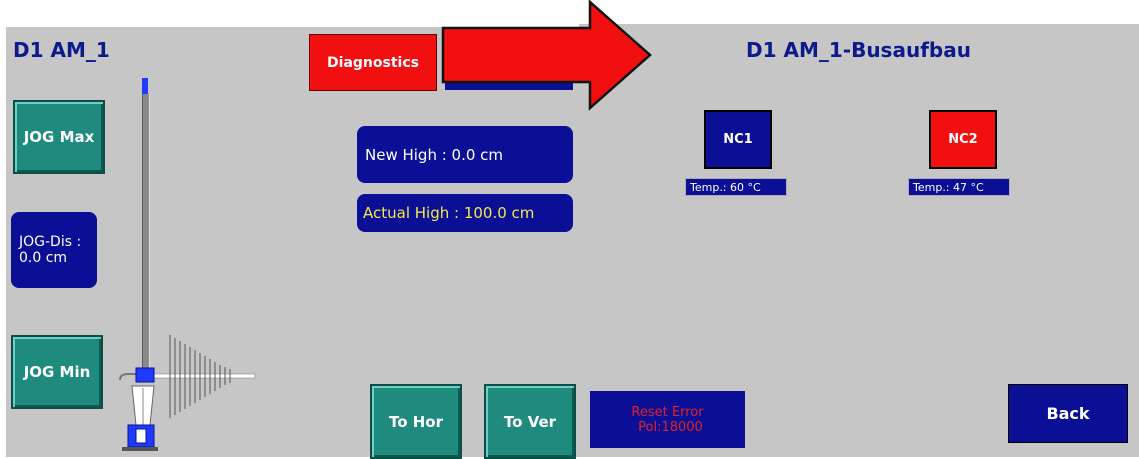 Image resolution: width=1139 pixels, height=459 pixels. Describe the element at coordinates (738, 139) in the screenshot. I see `nc1-indicator: NC1` at that location.